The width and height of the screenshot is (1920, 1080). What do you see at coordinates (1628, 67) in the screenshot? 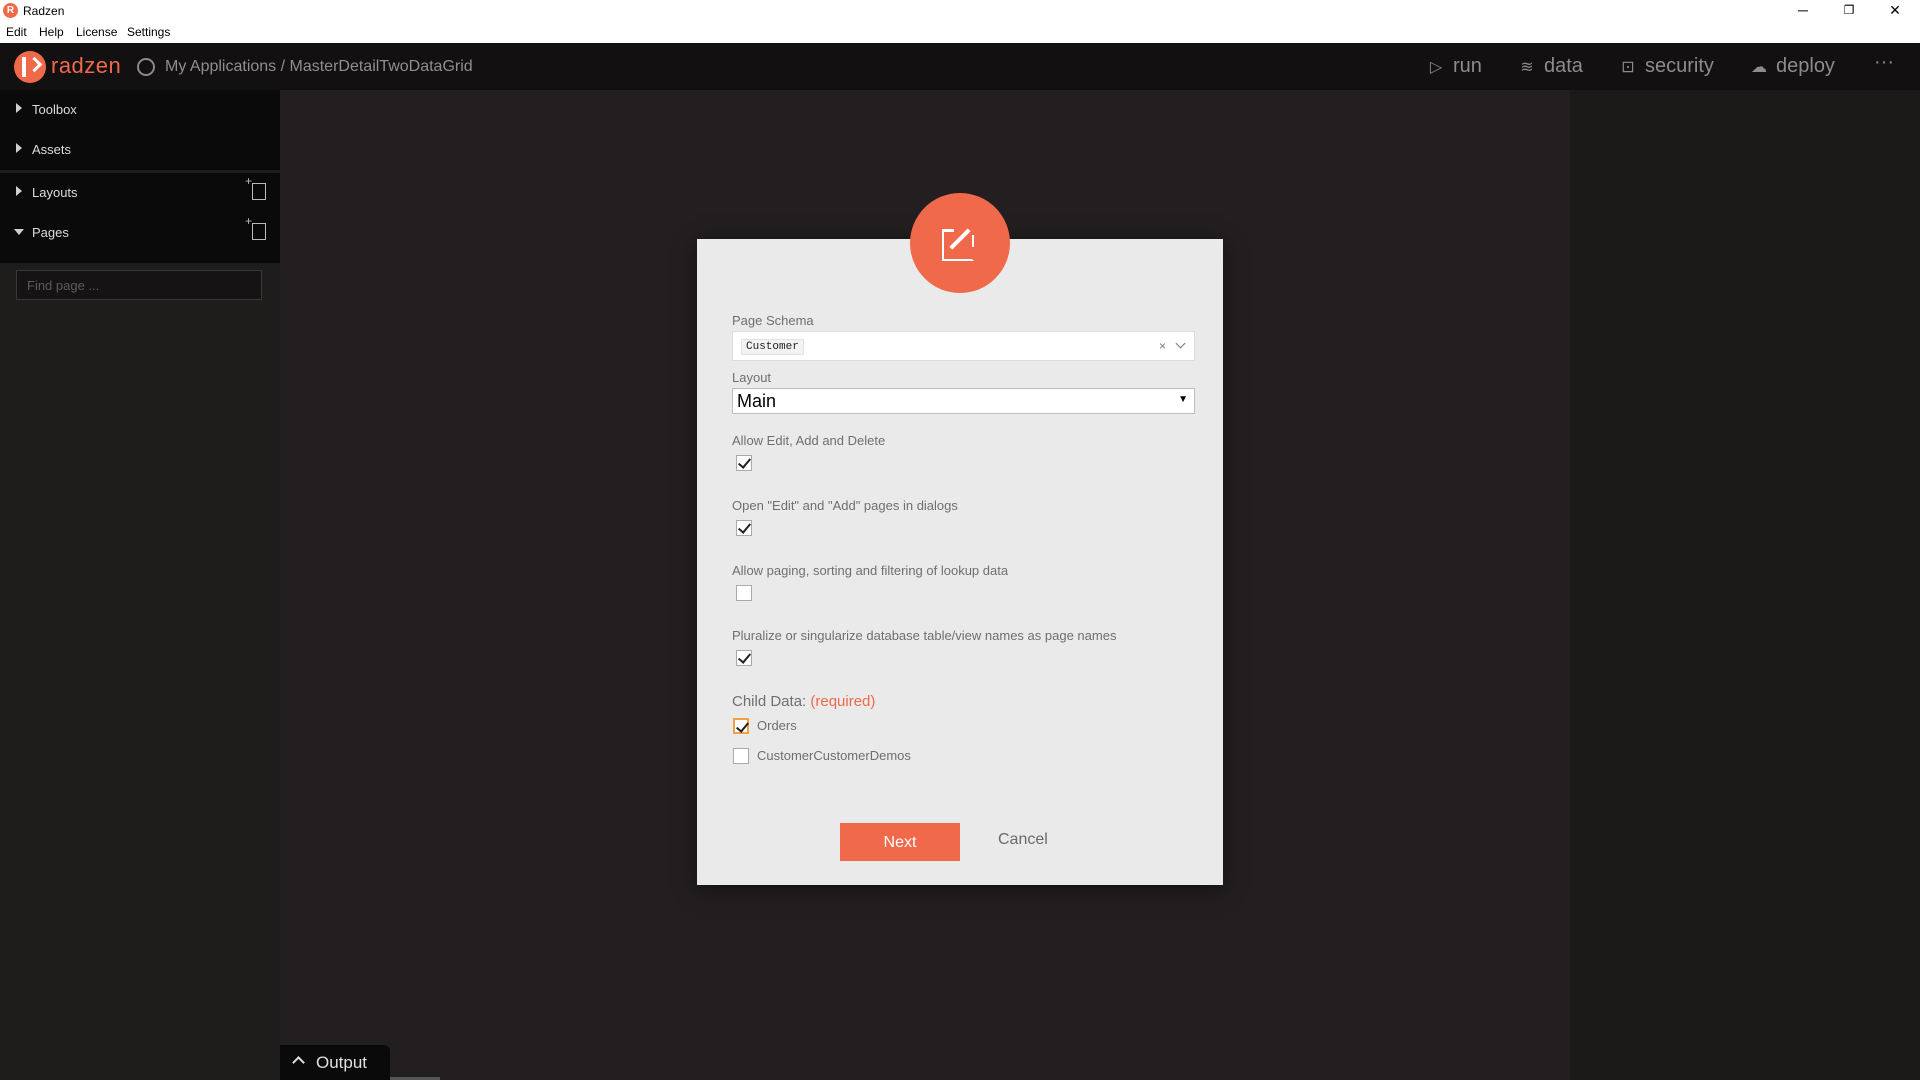
I see `lock-icon: ⊡` at bounding box center [1628, 67].